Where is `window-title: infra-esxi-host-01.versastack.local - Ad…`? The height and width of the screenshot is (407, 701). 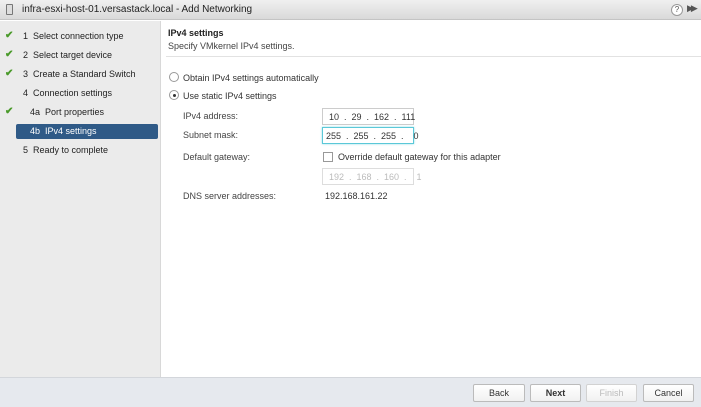
window-title: infra-esxi-host-01.versastack.local - Ad… is located at coordinates (137, 9).